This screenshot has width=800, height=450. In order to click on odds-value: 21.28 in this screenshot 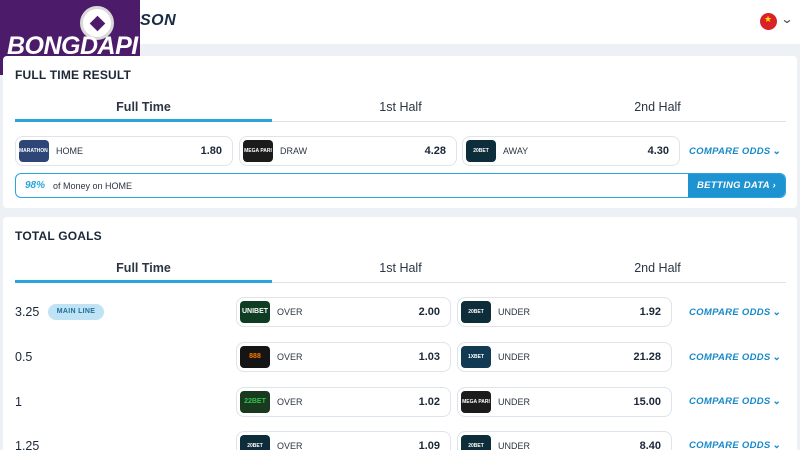, I will do `click(647, 357)`.